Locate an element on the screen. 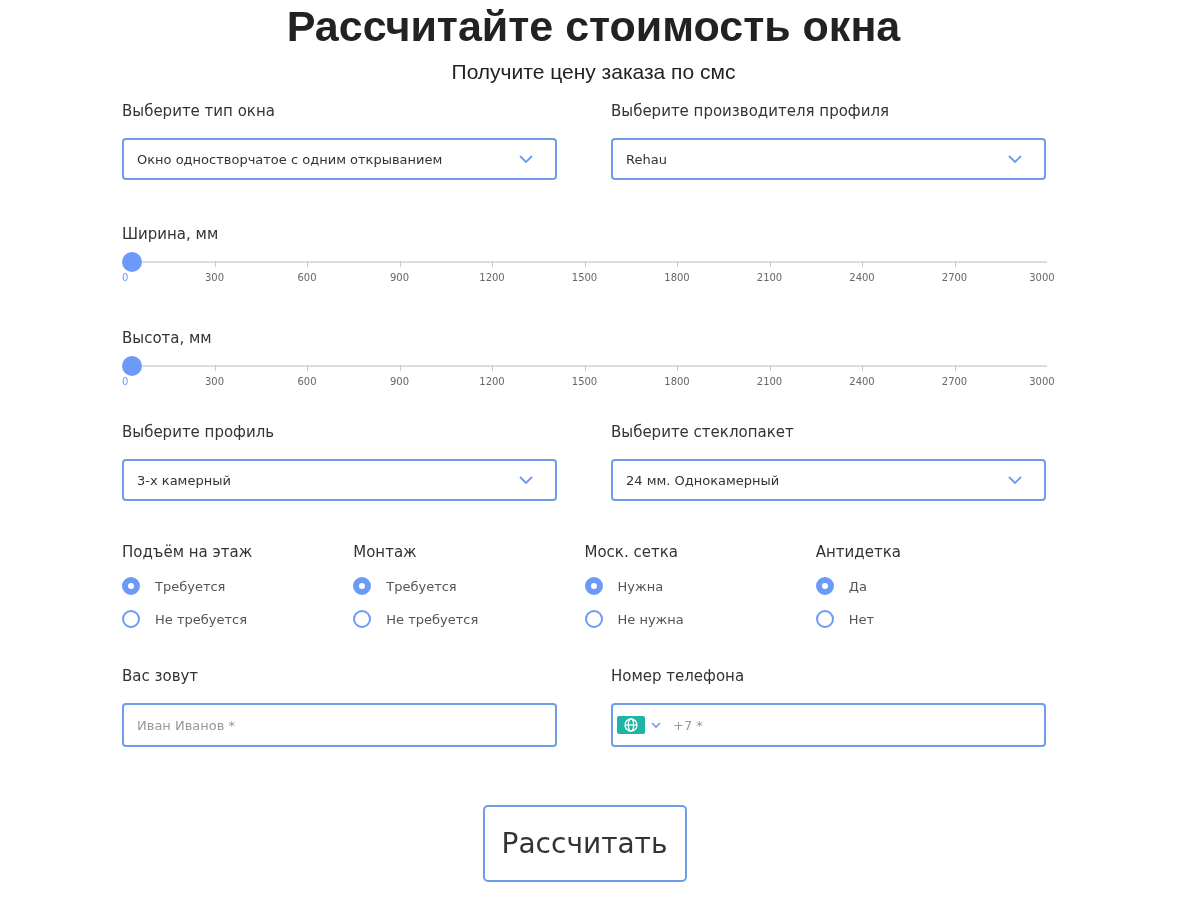 The height and width of the screenshot is (905, 1187). group-label: Монтаж is located at coordinates (385, 552).